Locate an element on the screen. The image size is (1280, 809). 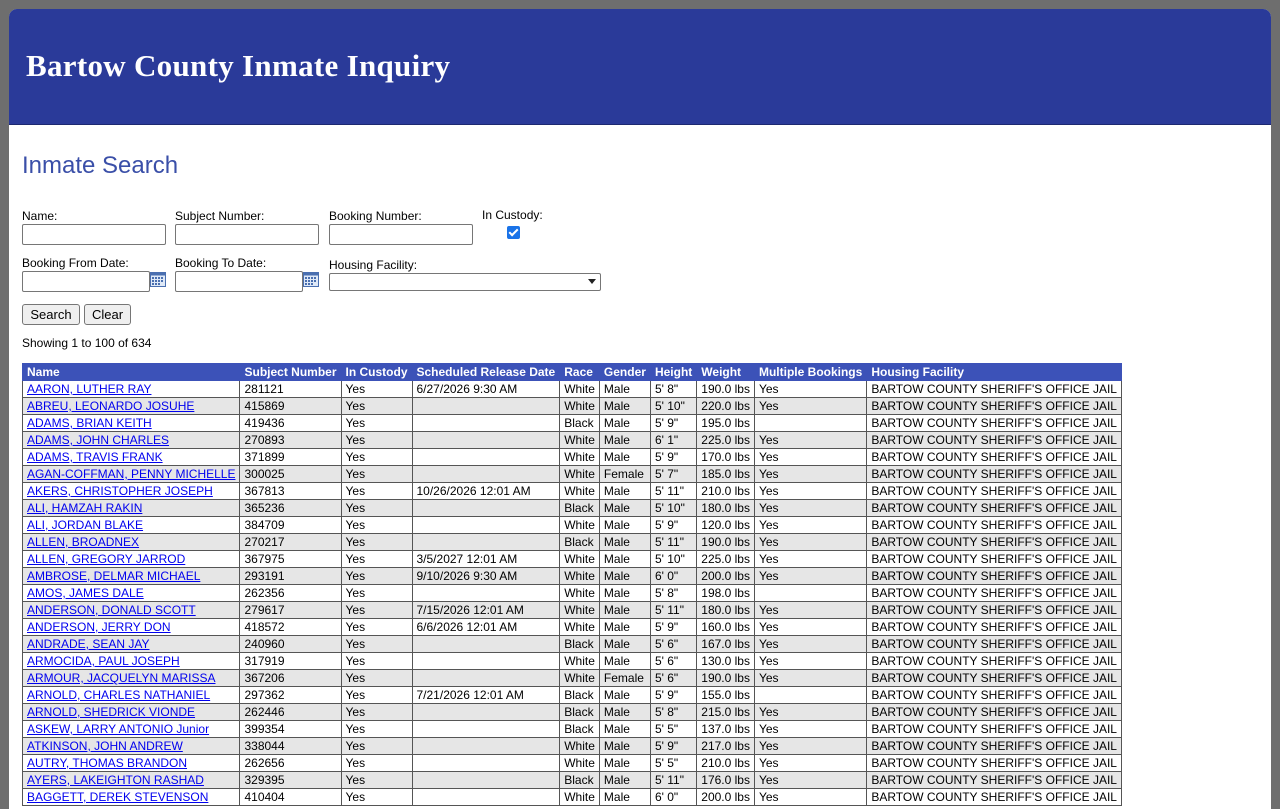
inmate-name-link: AKERS, CHRISTOPHER JOSEPH is located at coordinates (120, 491).